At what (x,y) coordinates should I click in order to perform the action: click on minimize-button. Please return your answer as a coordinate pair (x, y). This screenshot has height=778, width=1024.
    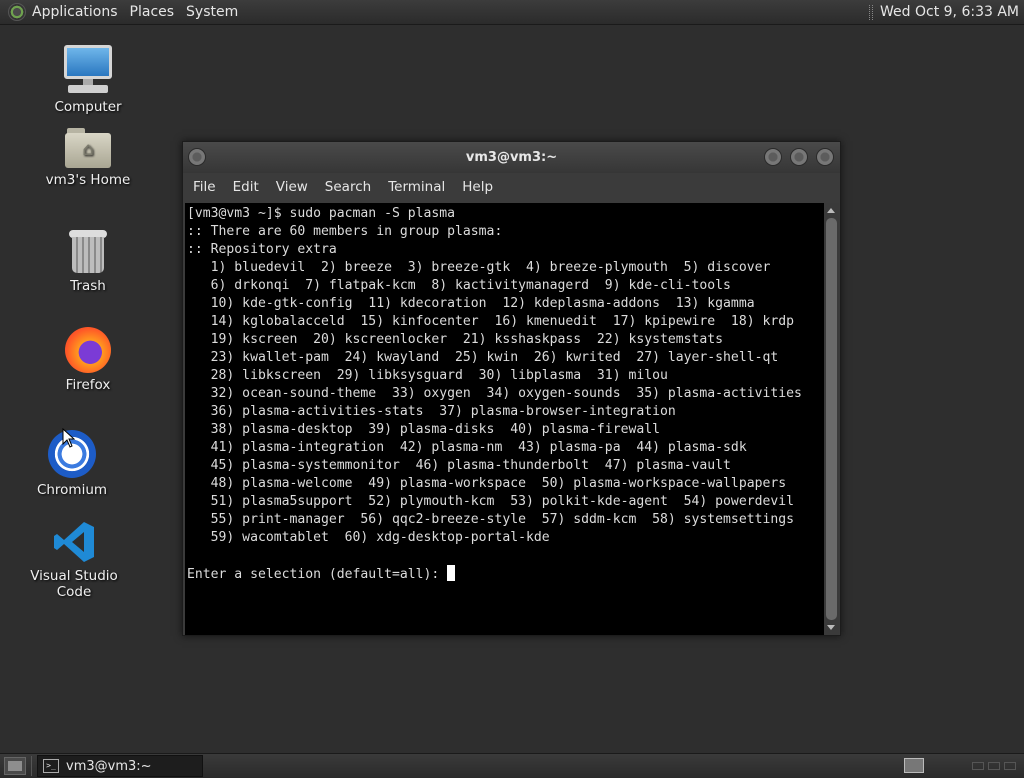
    Looking at the image, I should click on (773, 157).